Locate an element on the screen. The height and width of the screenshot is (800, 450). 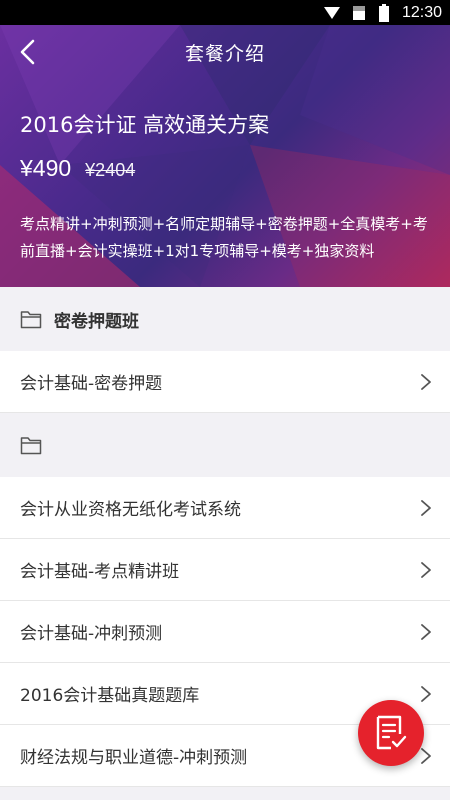
list-item: 会计从业资格无纸化考试系统 is located at coordinates (225, 508).